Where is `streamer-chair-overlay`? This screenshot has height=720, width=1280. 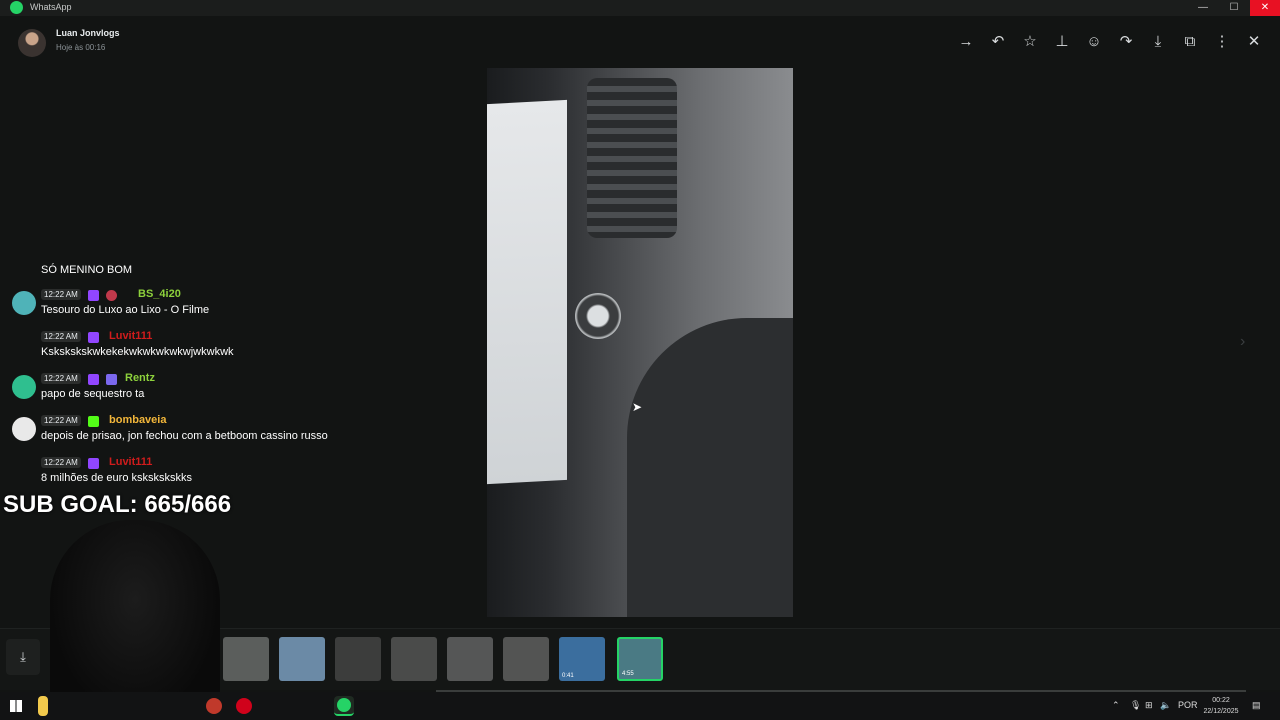
streamer-chair-overlay is located at coordinates (135, 620).